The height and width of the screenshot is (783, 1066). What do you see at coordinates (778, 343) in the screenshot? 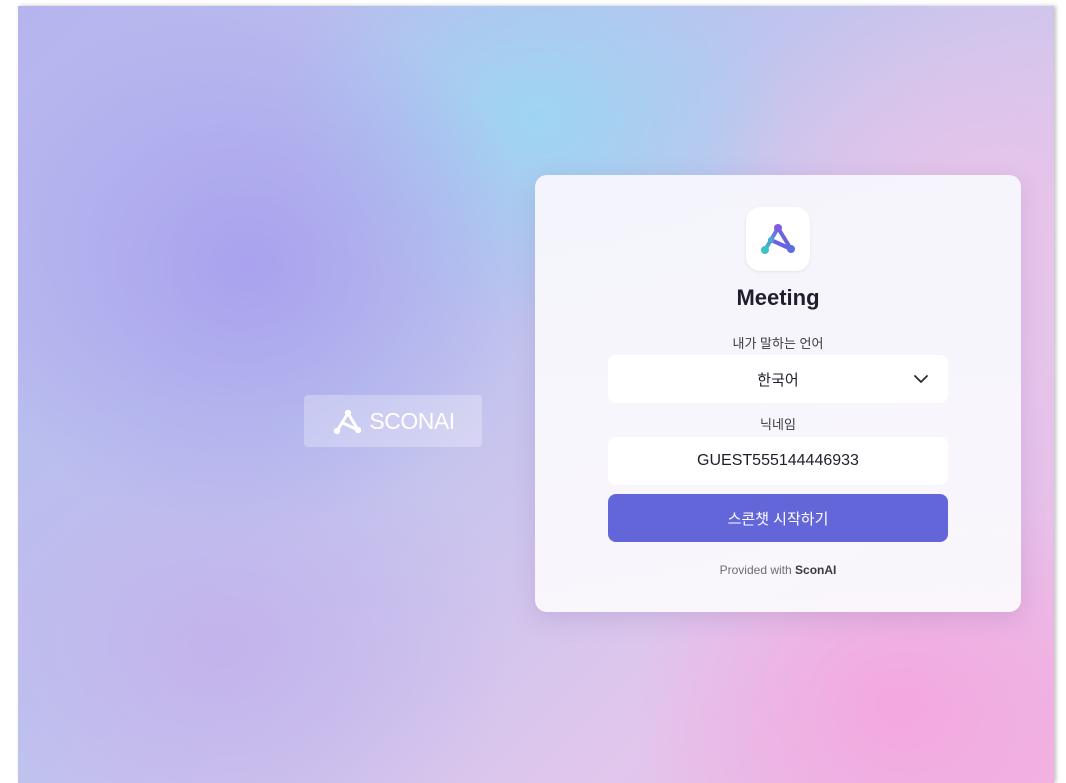
I see `language-label: 내가 말하는 언어` at bounding box center [778, 343].